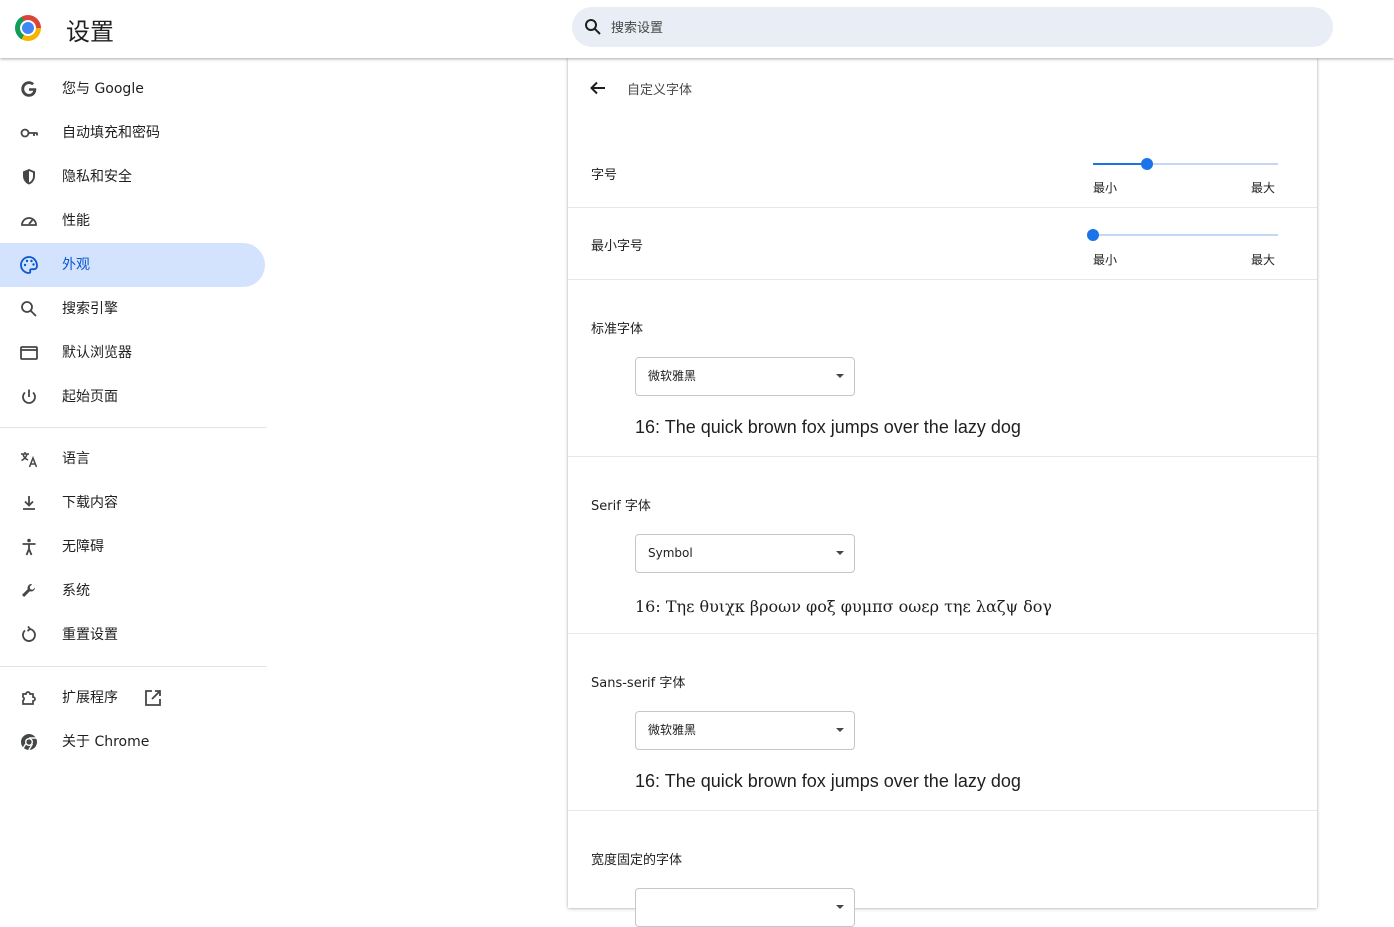 Image resolution: width=1394 pixels, height=927 pixels. Describe the element at coordinates (29, 547) in the screenshot. I see `accessibility-icon` at that location.